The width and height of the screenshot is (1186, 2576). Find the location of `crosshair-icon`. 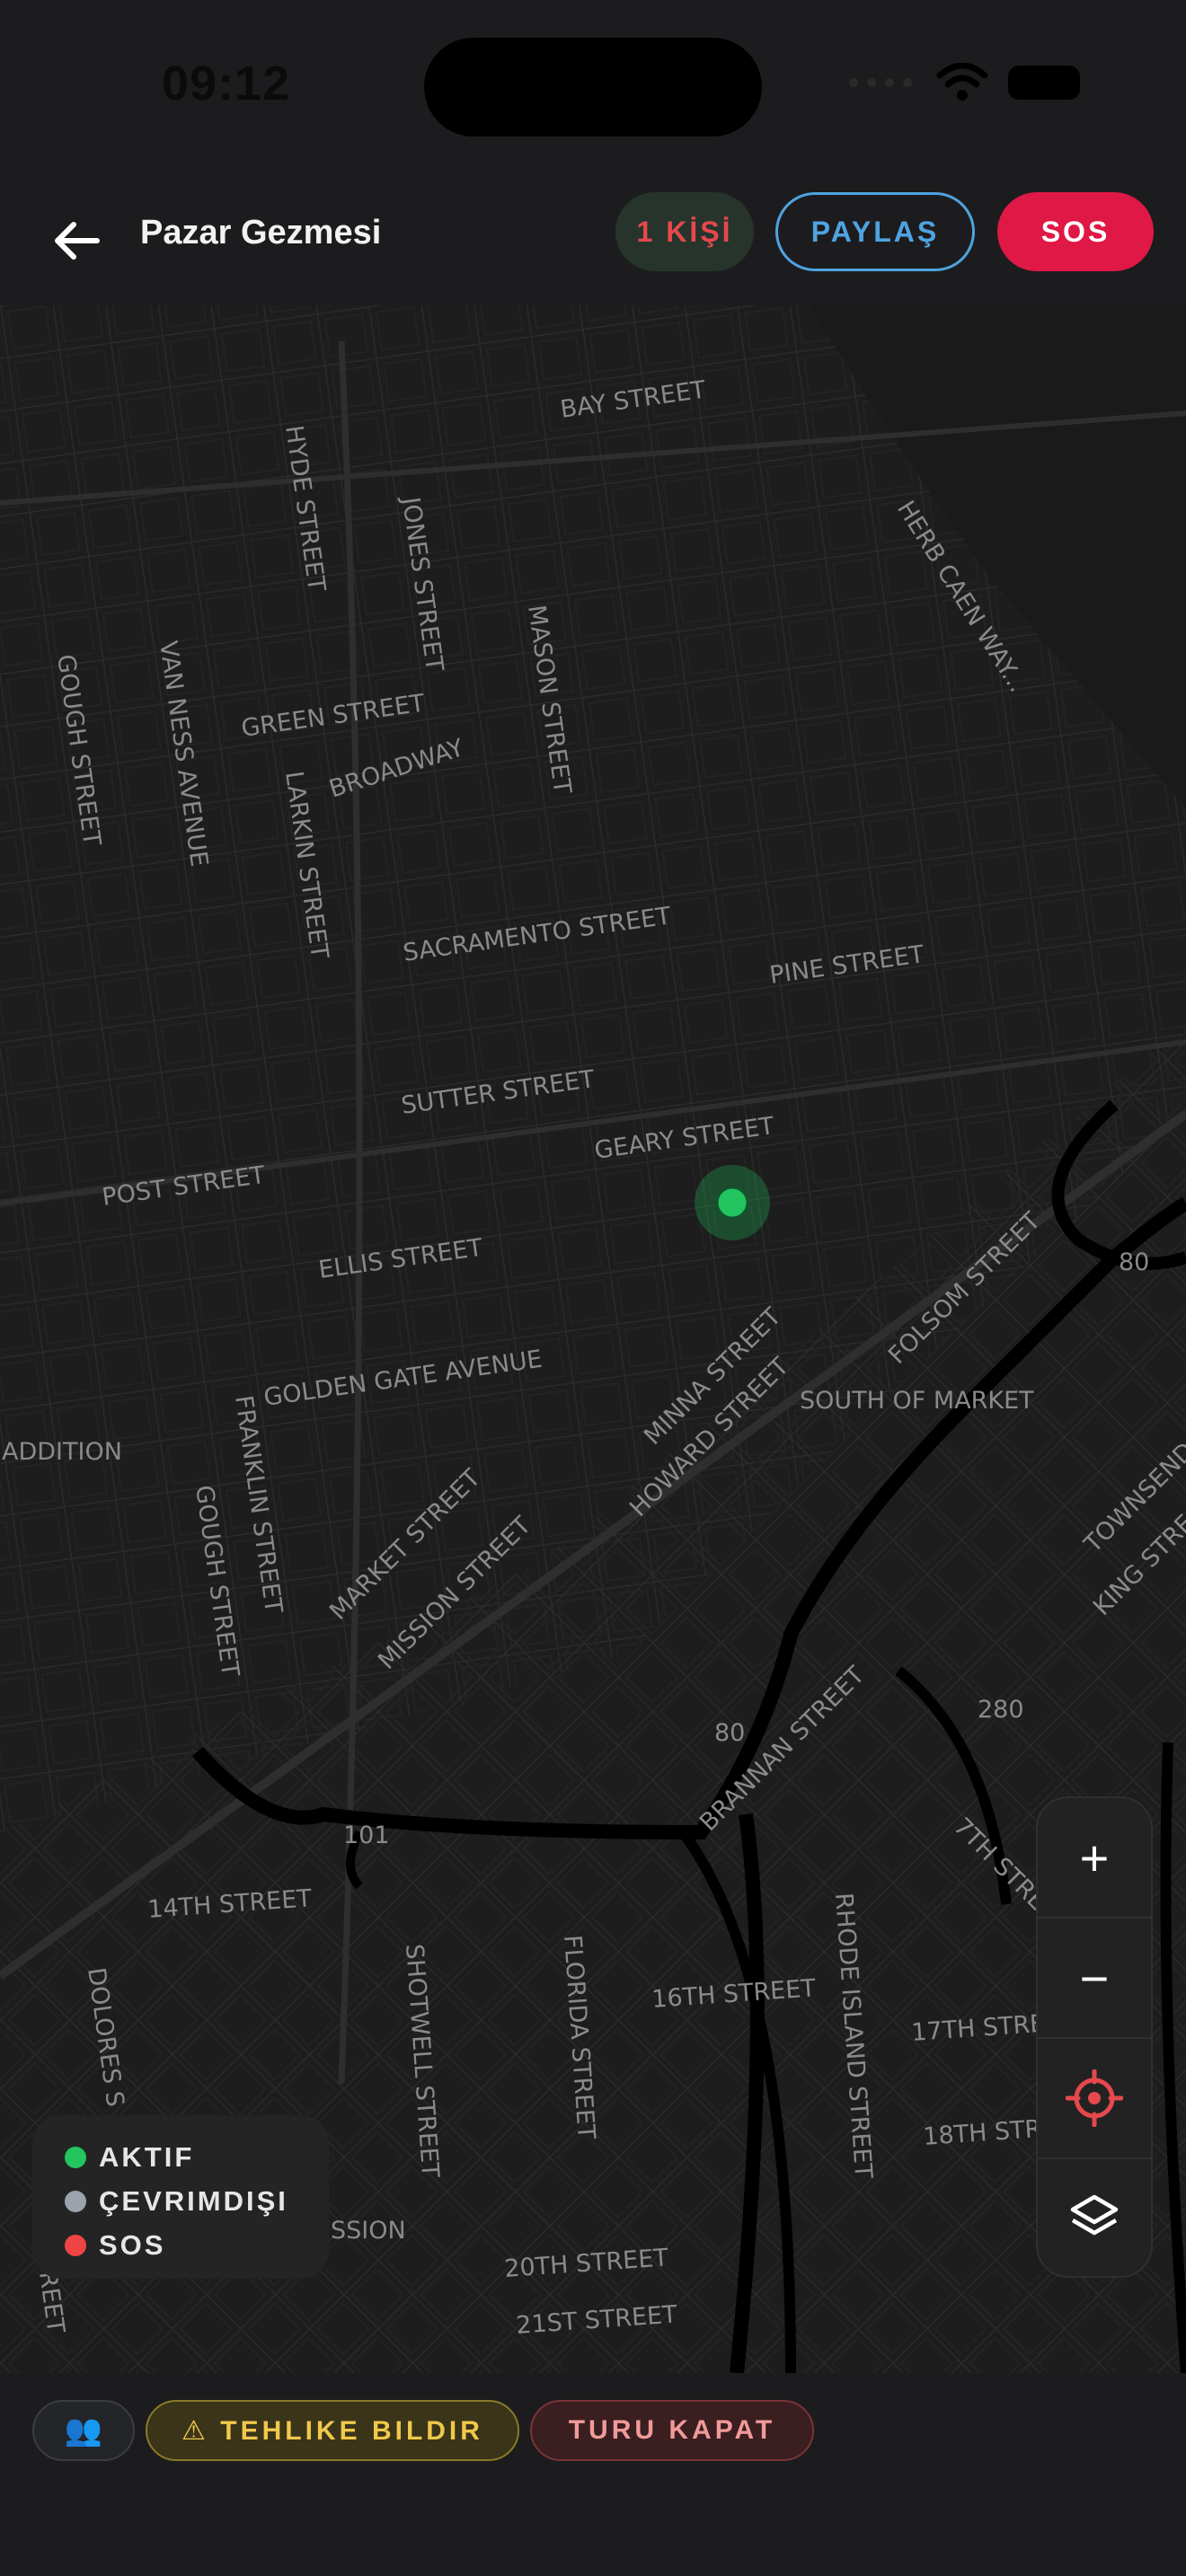

crosshair-icon is located at coordinates (1094, 2098).